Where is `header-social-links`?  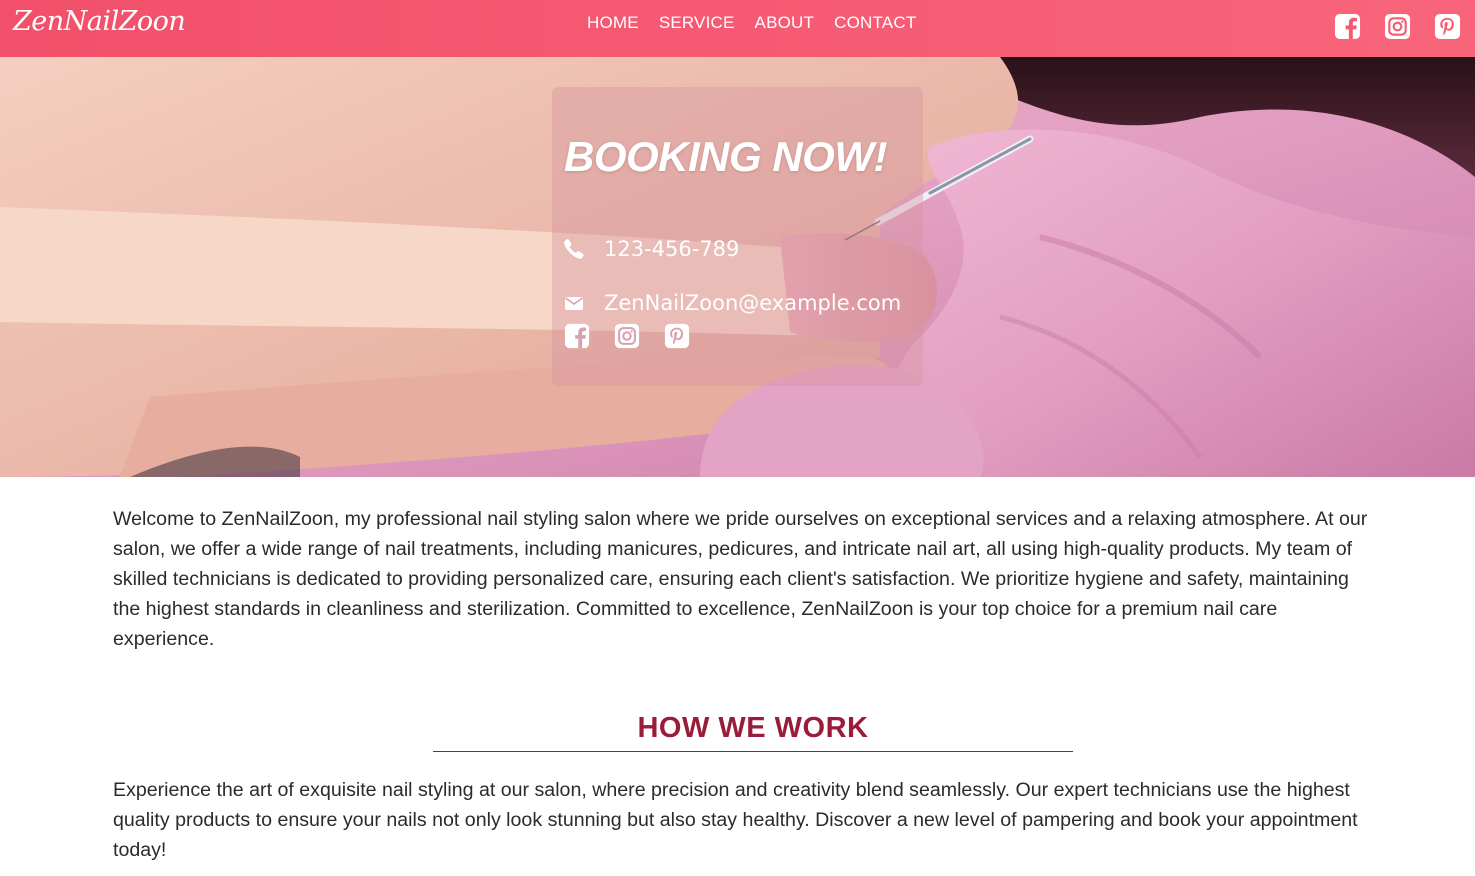
header-social-links is located at coordinates (1397, 26).